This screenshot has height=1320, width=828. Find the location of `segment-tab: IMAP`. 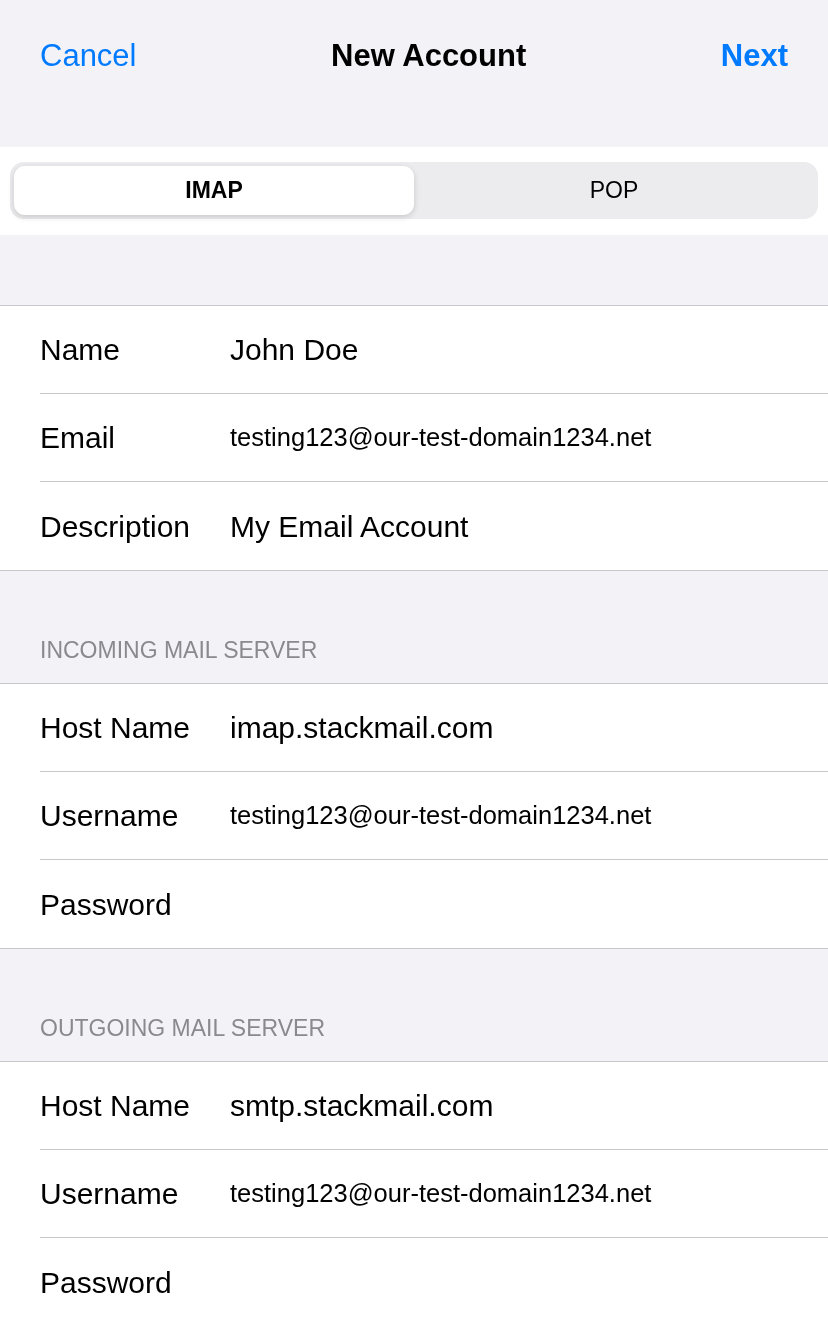

segment-tab: IMAP is located at coordinates (214, 190).